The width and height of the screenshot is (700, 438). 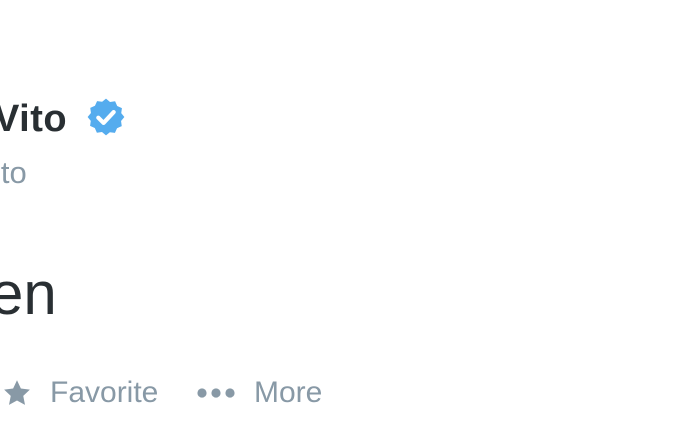 I want to click on star-icon, so click(x=17, y=392).